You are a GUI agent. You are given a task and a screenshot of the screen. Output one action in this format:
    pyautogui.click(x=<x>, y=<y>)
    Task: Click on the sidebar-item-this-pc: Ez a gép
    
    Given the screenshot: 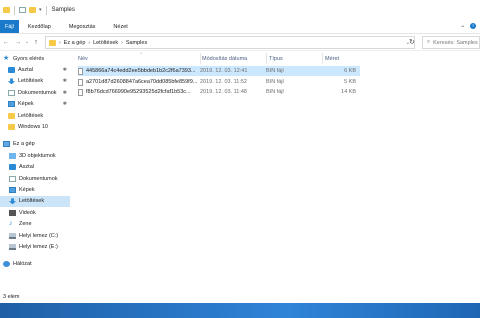 What is the action you would take?
    pyautogui.click(x=35, y=144)
    